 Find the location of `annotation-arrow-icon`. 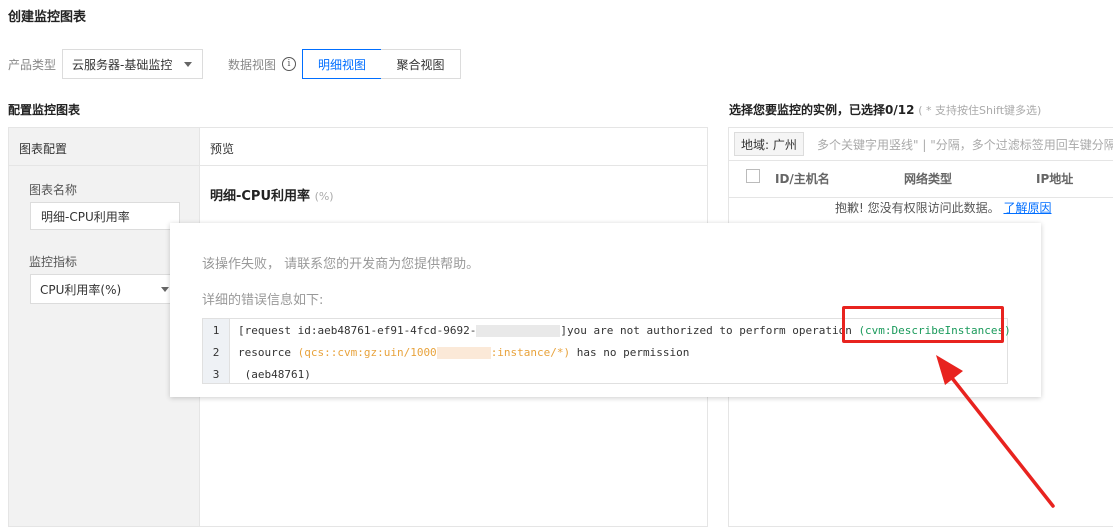

annotation-arrow-icon is located at coordinates (995, 431).